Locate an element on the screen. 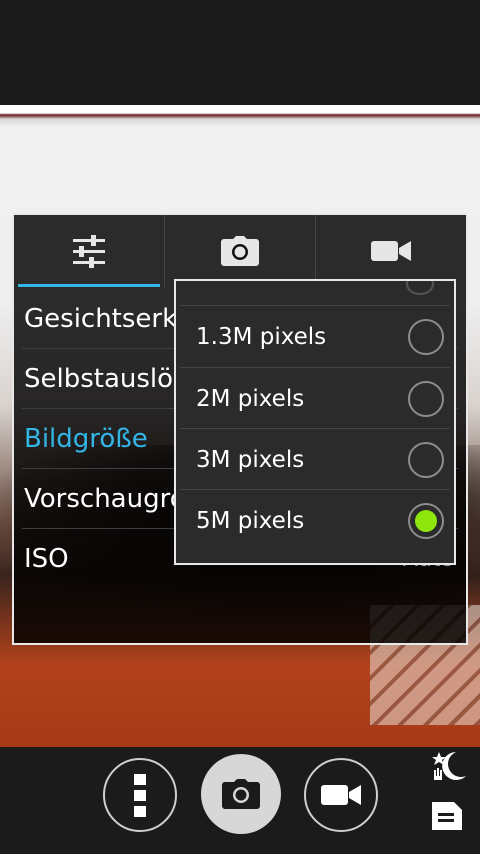  night-mode-icon is located at coordinates (448, 767).